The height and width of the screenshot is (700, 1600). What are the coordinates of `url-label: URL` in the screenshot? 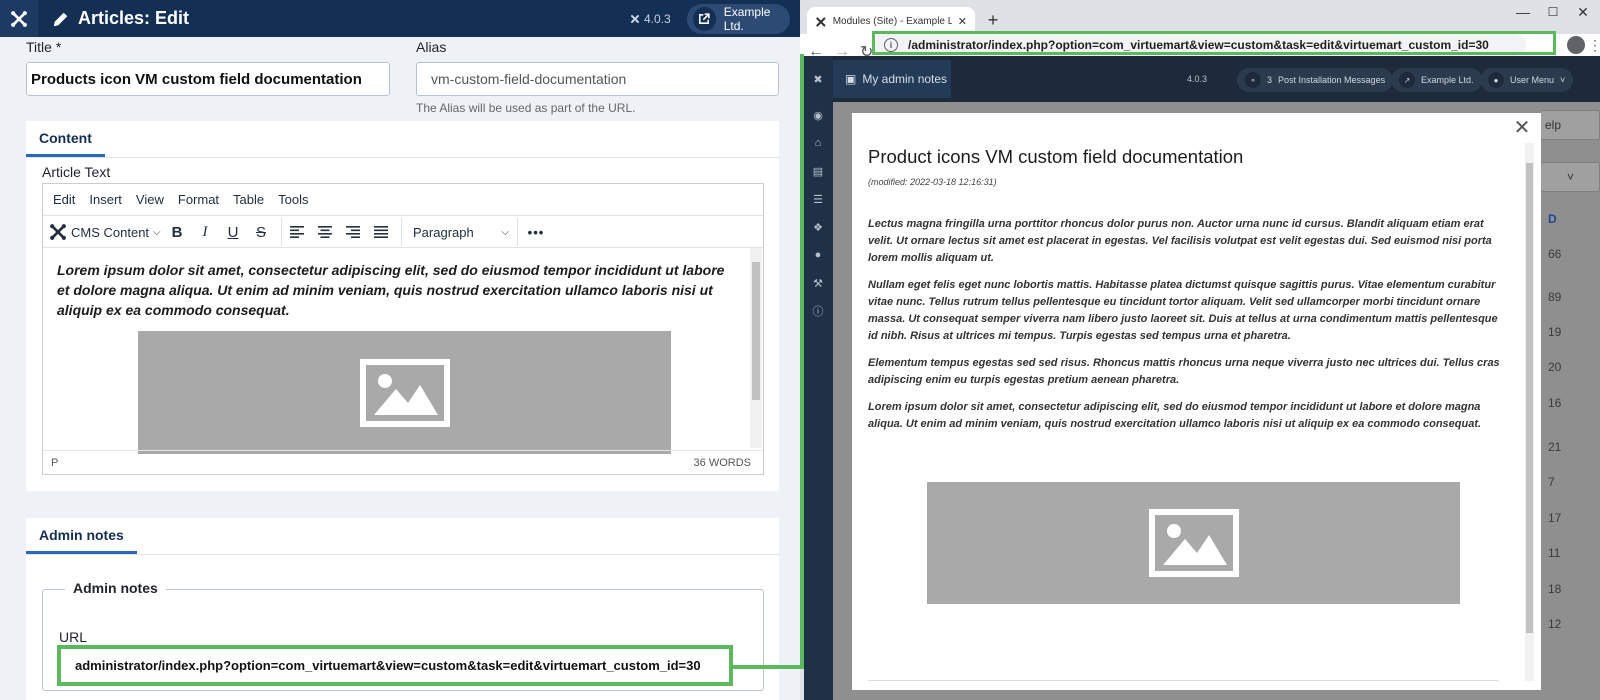 It's located at (73, 637).